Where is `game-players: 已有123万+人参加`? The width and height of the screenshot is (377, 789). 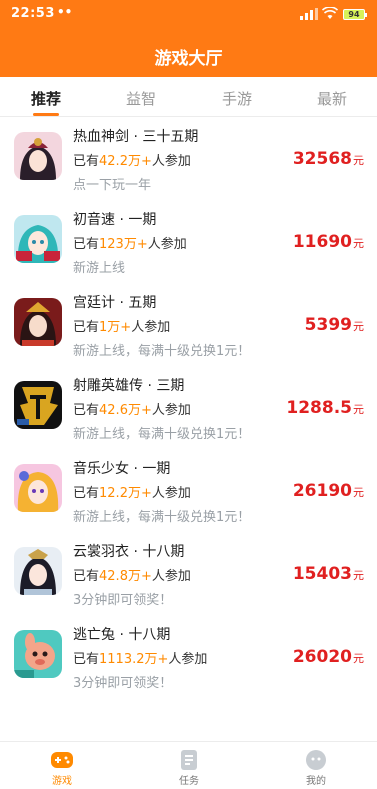
game-players: 已有123万+人参加 is located at coordinates (130, 244).